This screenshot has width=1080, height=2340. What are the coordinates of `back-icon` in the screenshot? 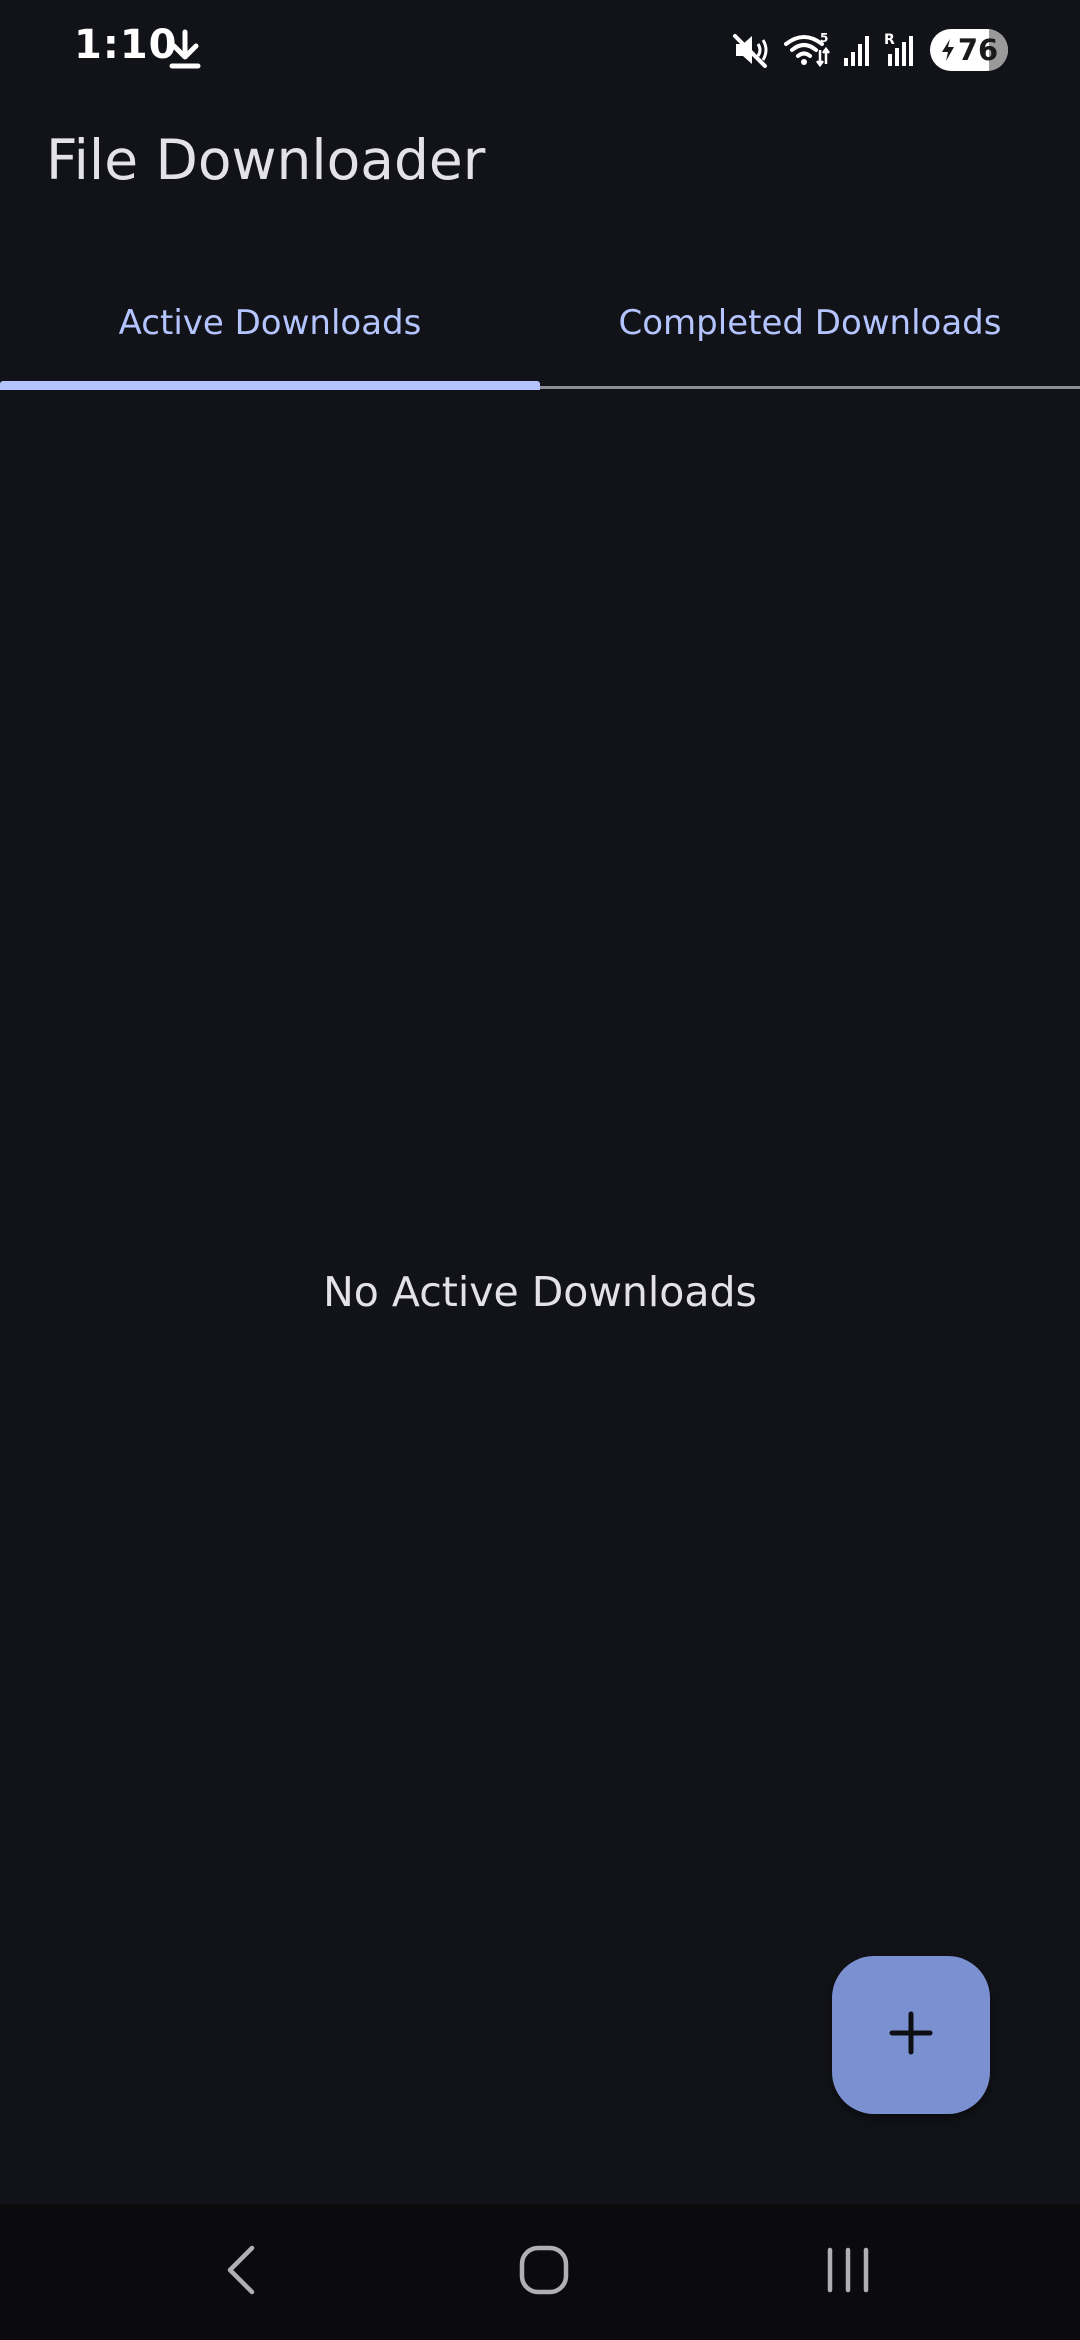 It's located at (242, 2272).